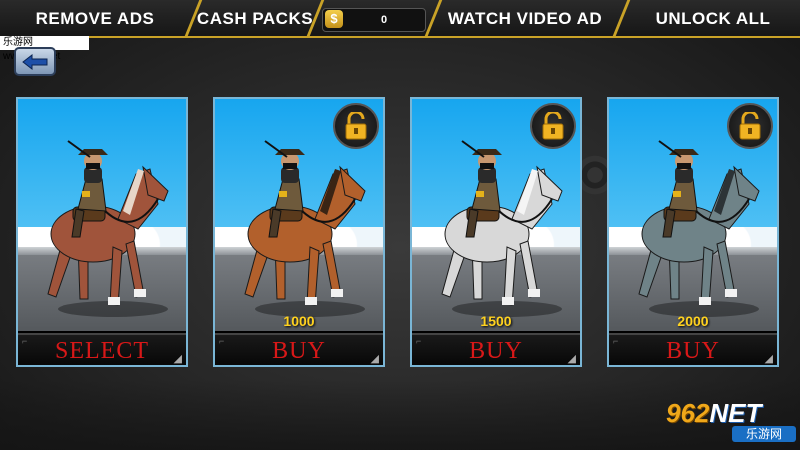  I want to click on watermark-logo: 962NET 乐游网, so click(731, 422).